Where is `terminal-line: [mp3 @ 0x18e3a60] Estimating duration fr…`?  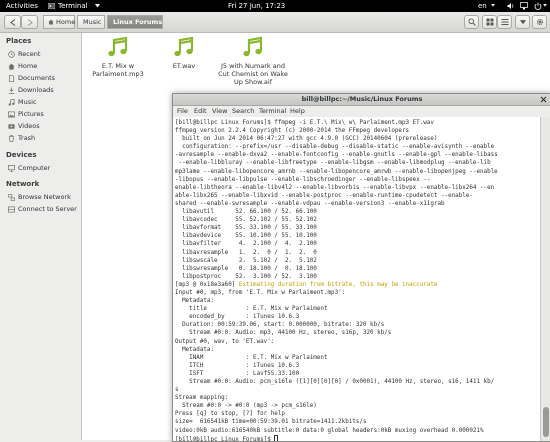 terminal-line: [mp3 @ 0x18e3a60] Estimating duration fr… is located at coordinates (336, 285).